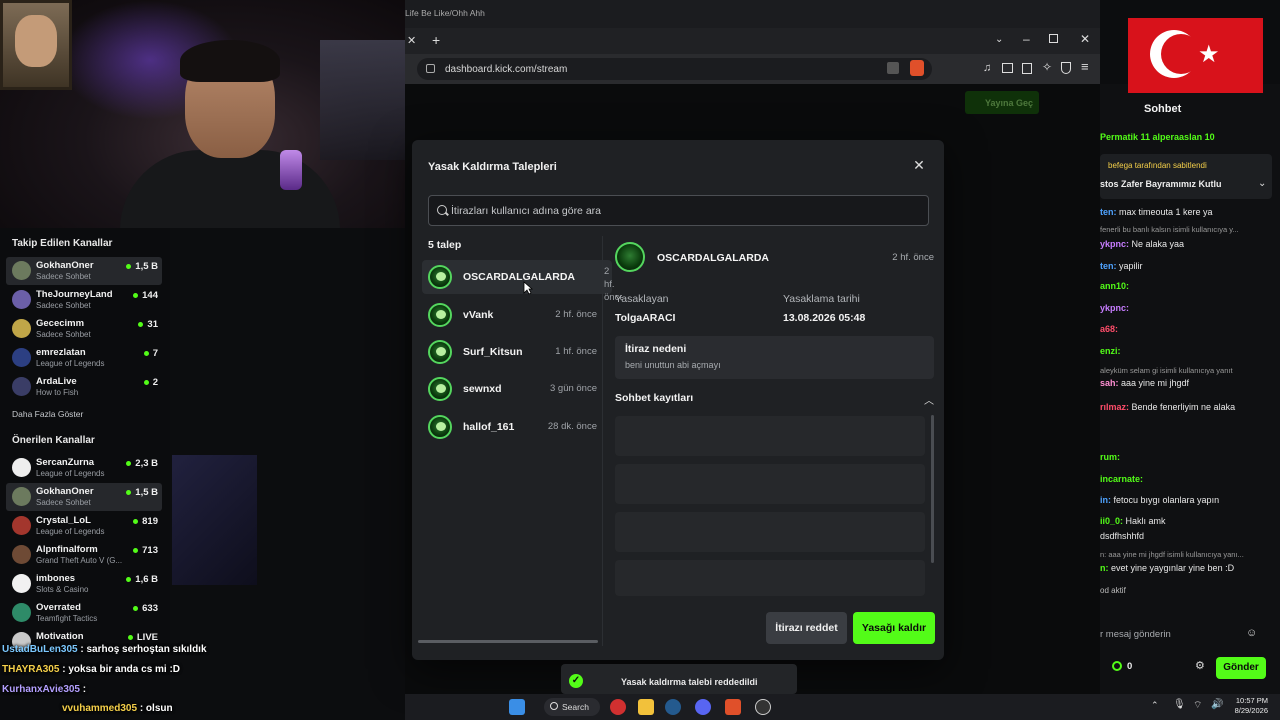 The height and width of the screenshot is (720, 1280). What do you see at coordinates (1179, 704) in the screenshot?
I see `microphone-icon: 🎙` at bounding box center [1179, 704].